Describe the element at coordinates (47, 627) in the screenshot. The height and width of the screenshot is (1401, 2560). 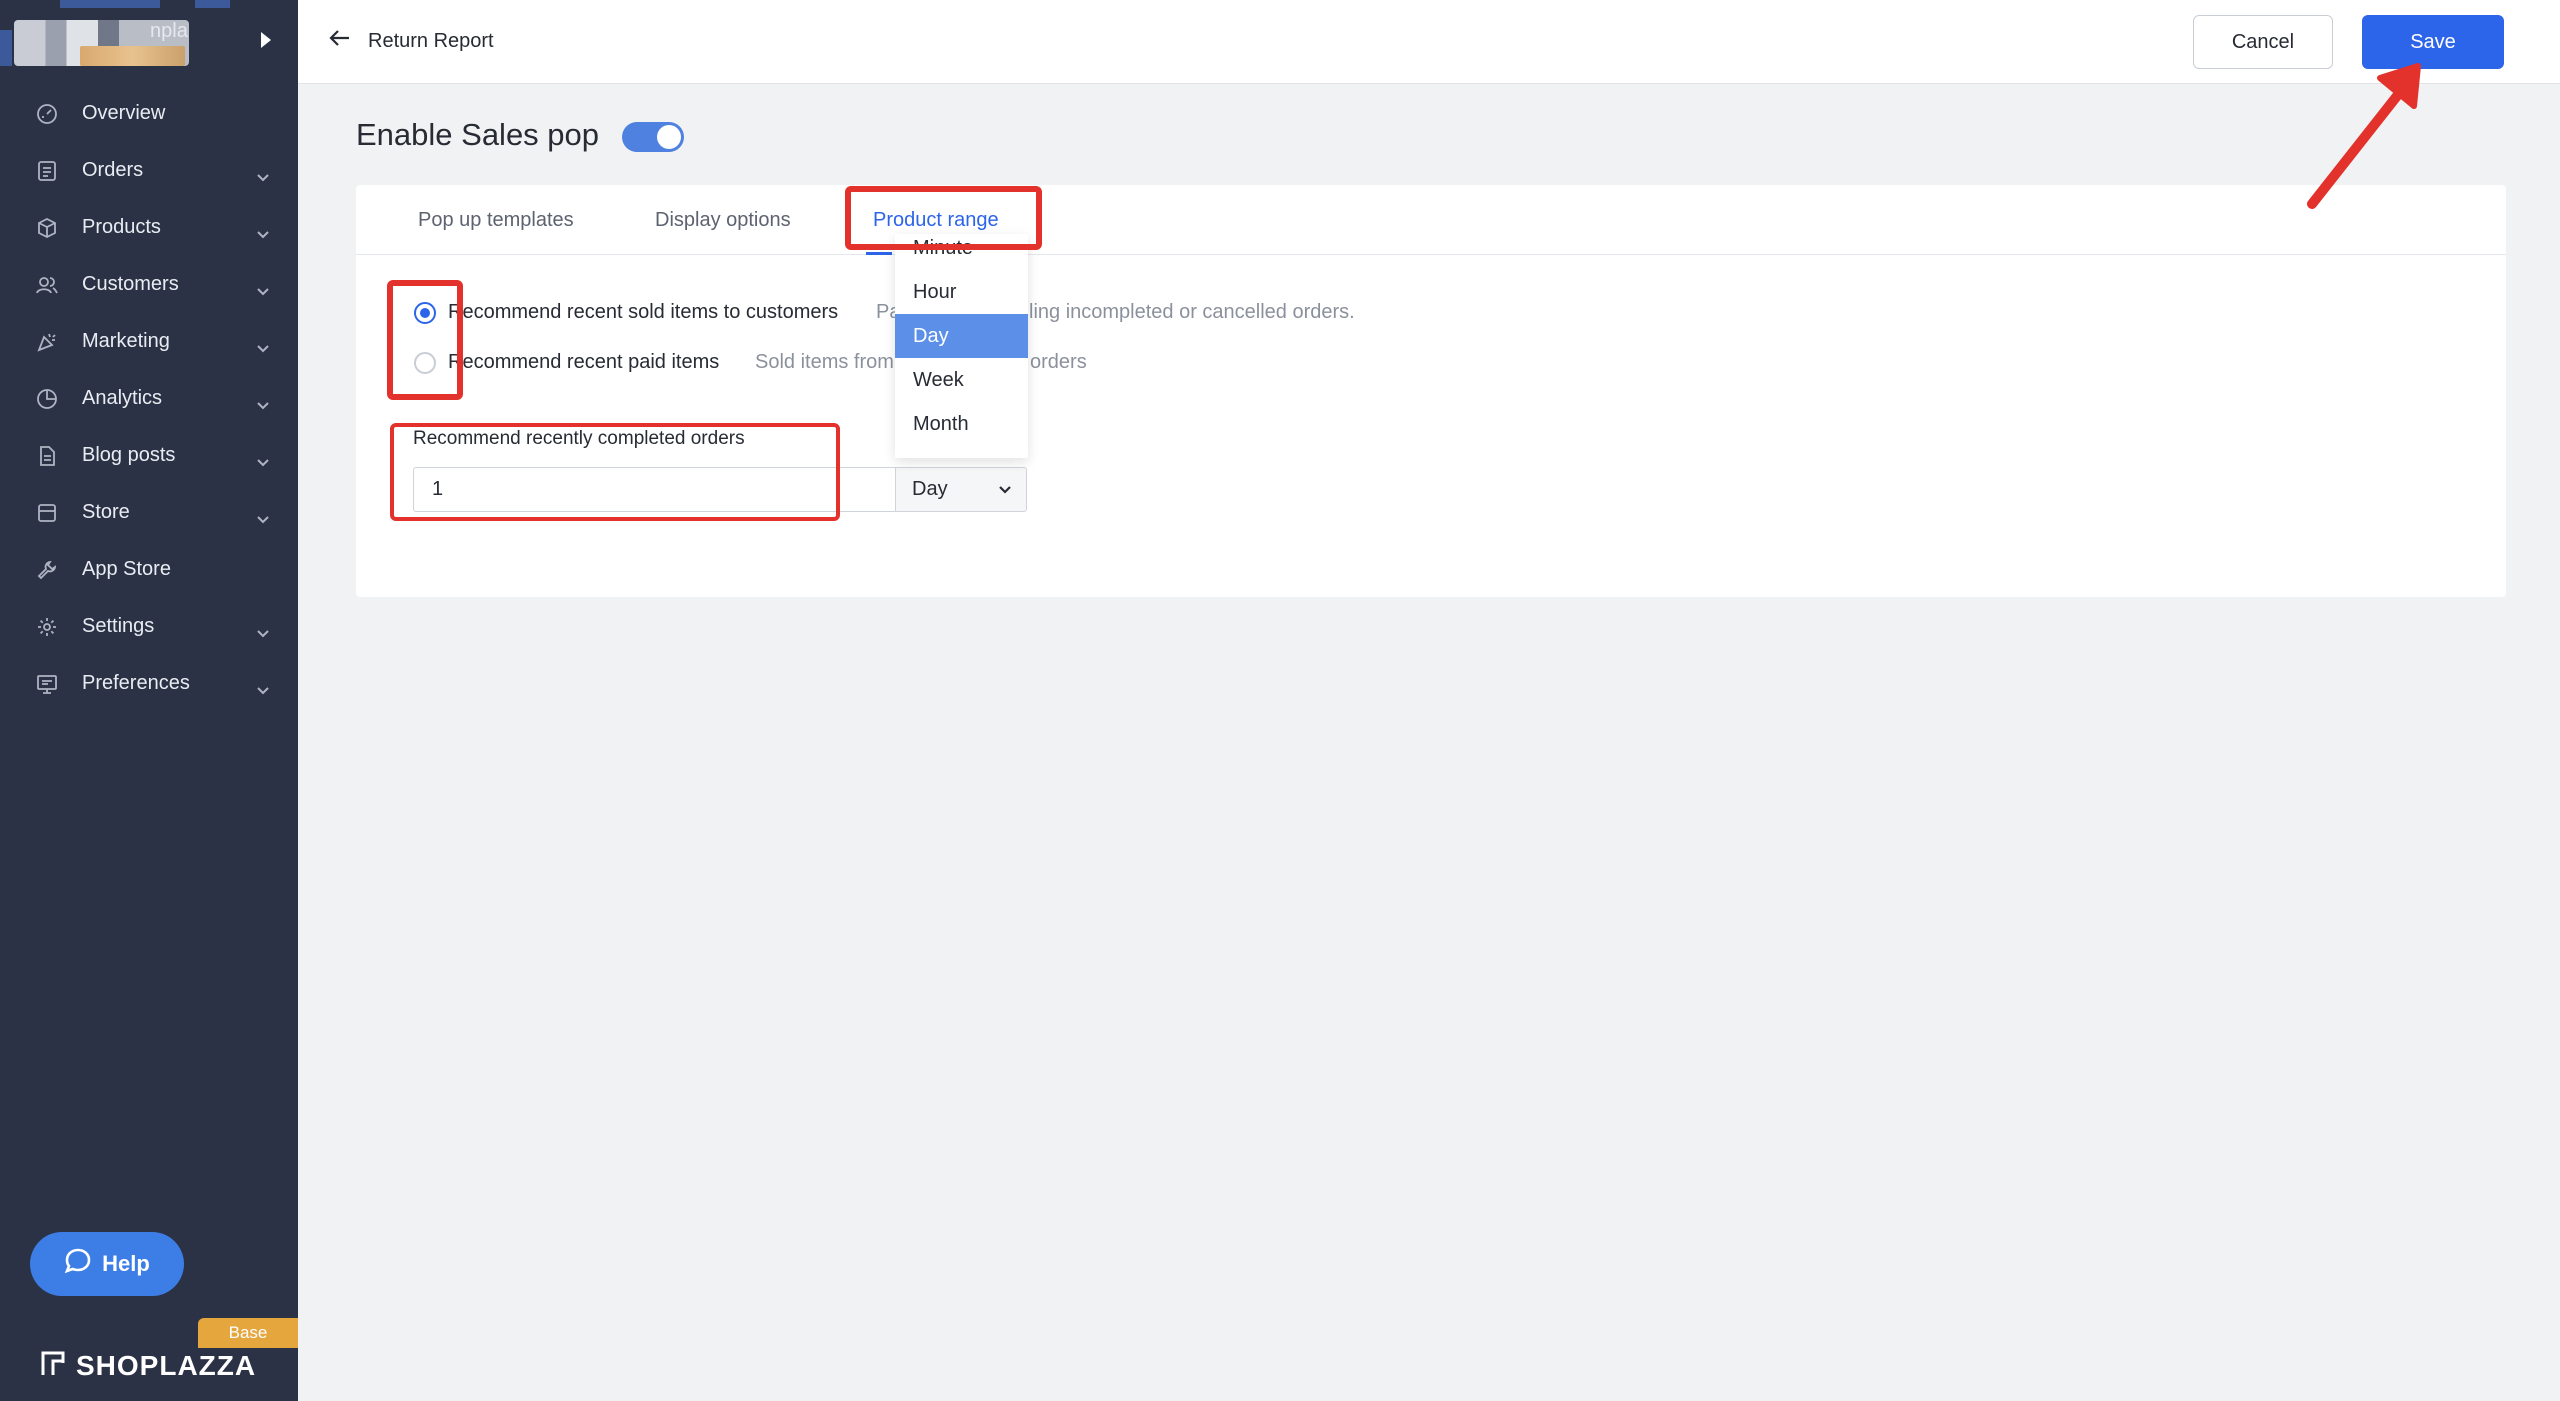
I see `gear-icon` at that location.